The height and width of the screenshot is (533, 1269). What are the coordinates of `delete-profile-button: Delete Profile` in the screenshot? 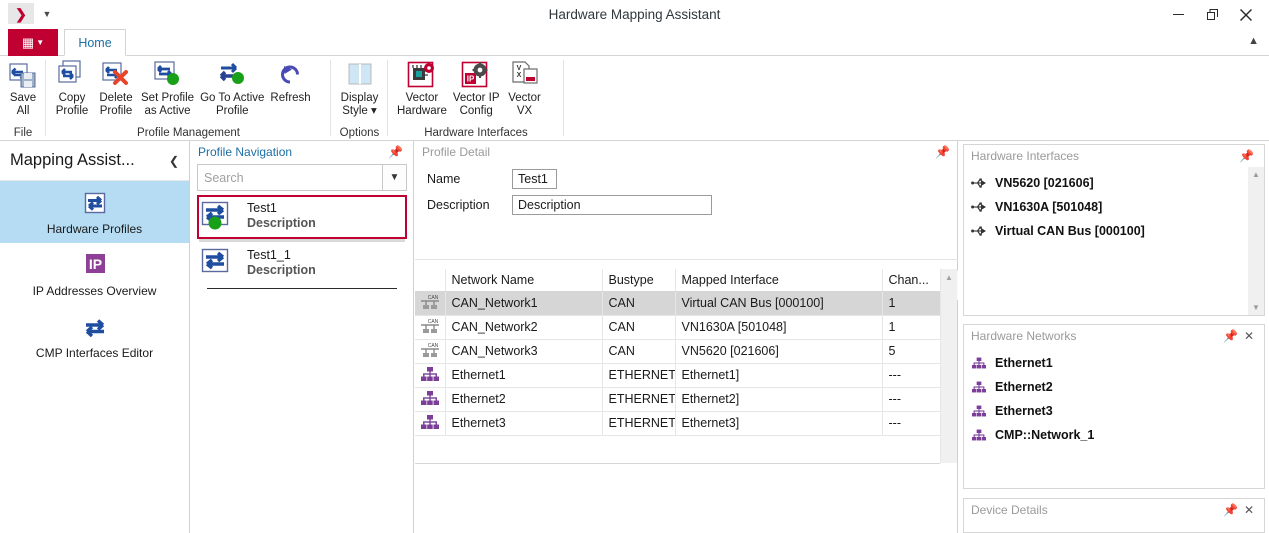 It's located at (116, 88).